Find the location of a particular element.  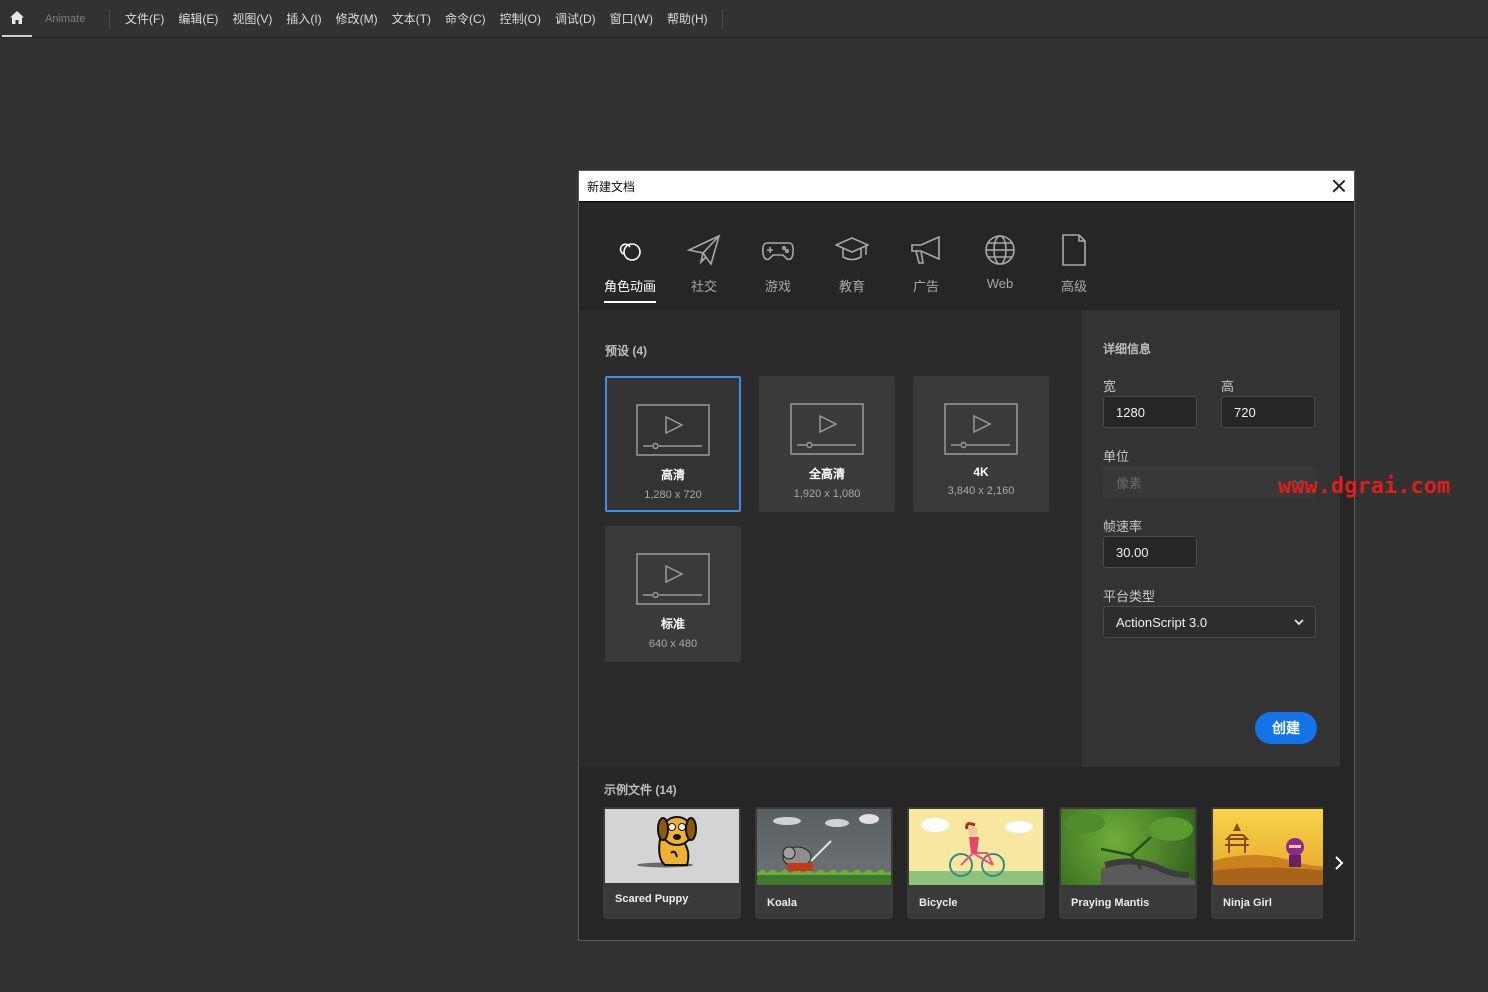

character-animation-icon is located at coordinates (630, 252).